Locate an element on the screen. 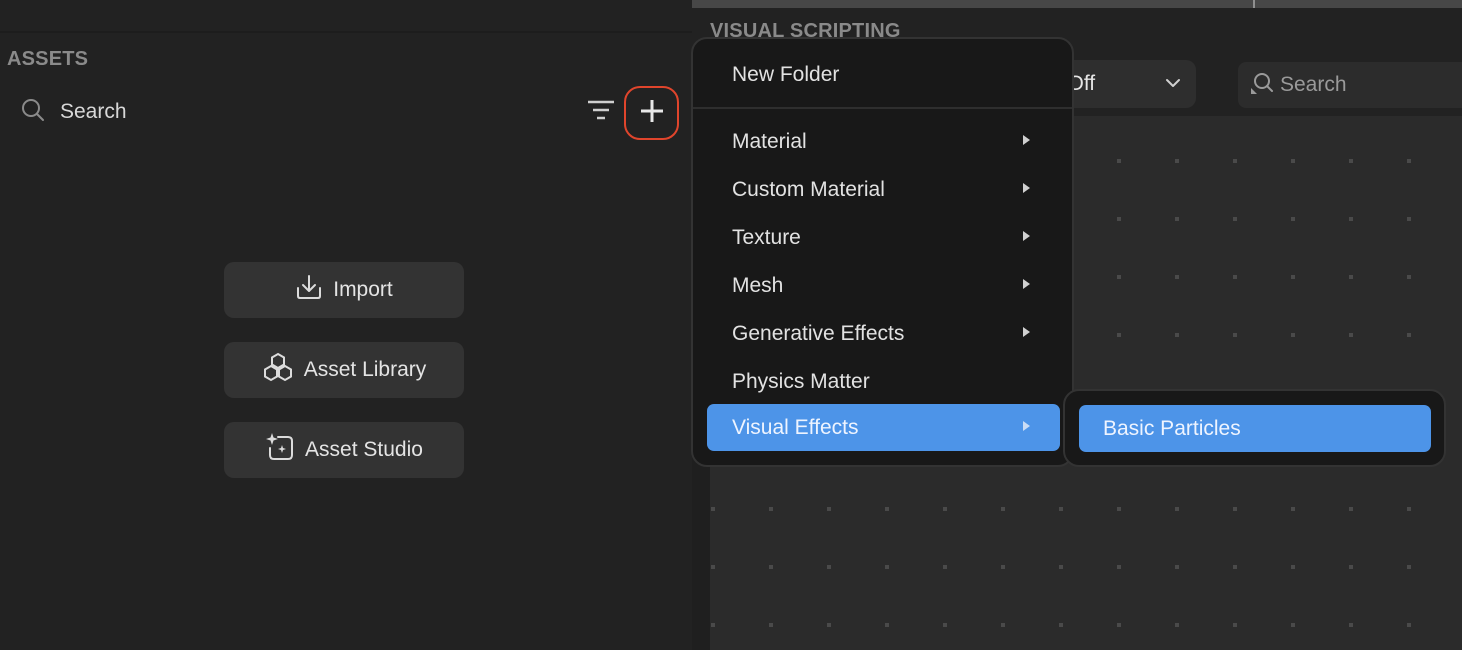 This screenshot has width=1462, height=650. assets-search: Search is located at coordinates (73, 112).